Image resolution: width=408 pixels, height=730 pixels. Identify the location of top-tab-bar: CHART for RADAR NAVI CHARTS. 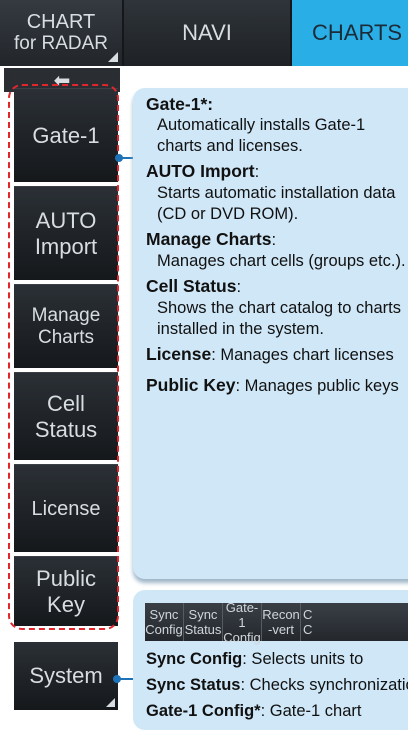
(204, 33).